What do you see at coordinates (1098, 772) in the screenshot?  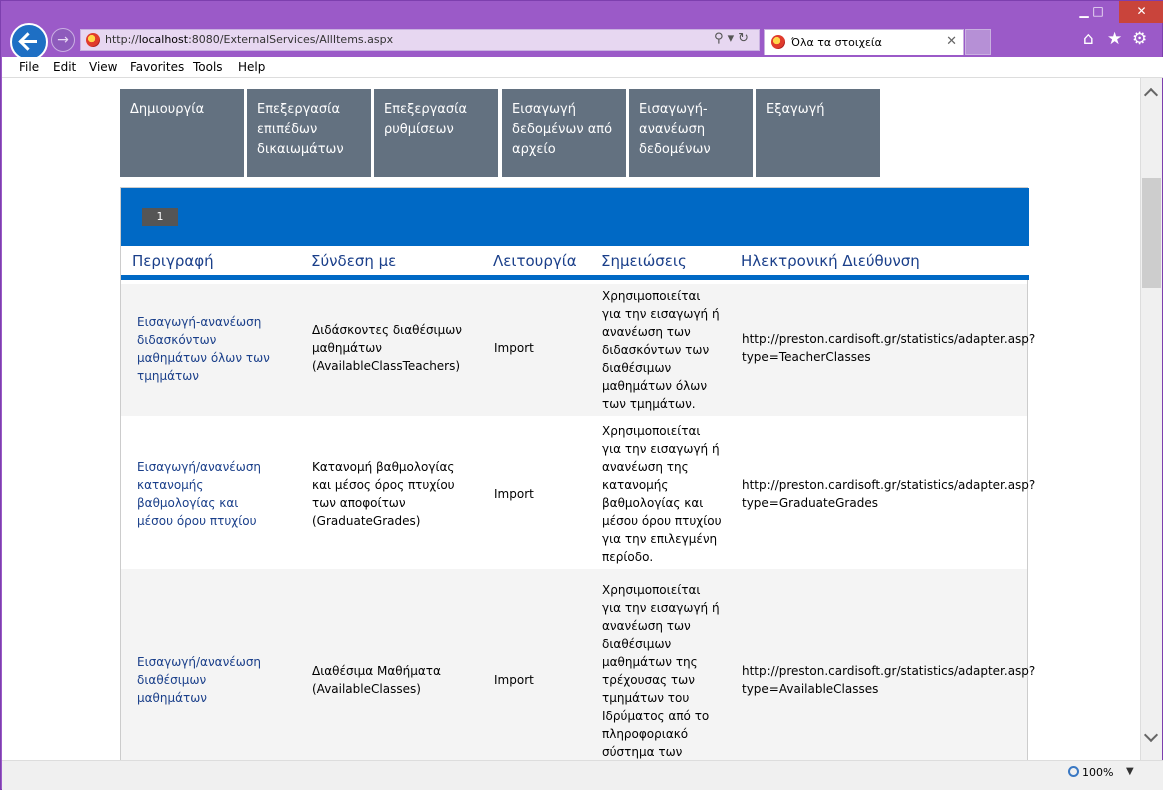 I see `zoom-value: 100%` at bounding box center [1098, 772].